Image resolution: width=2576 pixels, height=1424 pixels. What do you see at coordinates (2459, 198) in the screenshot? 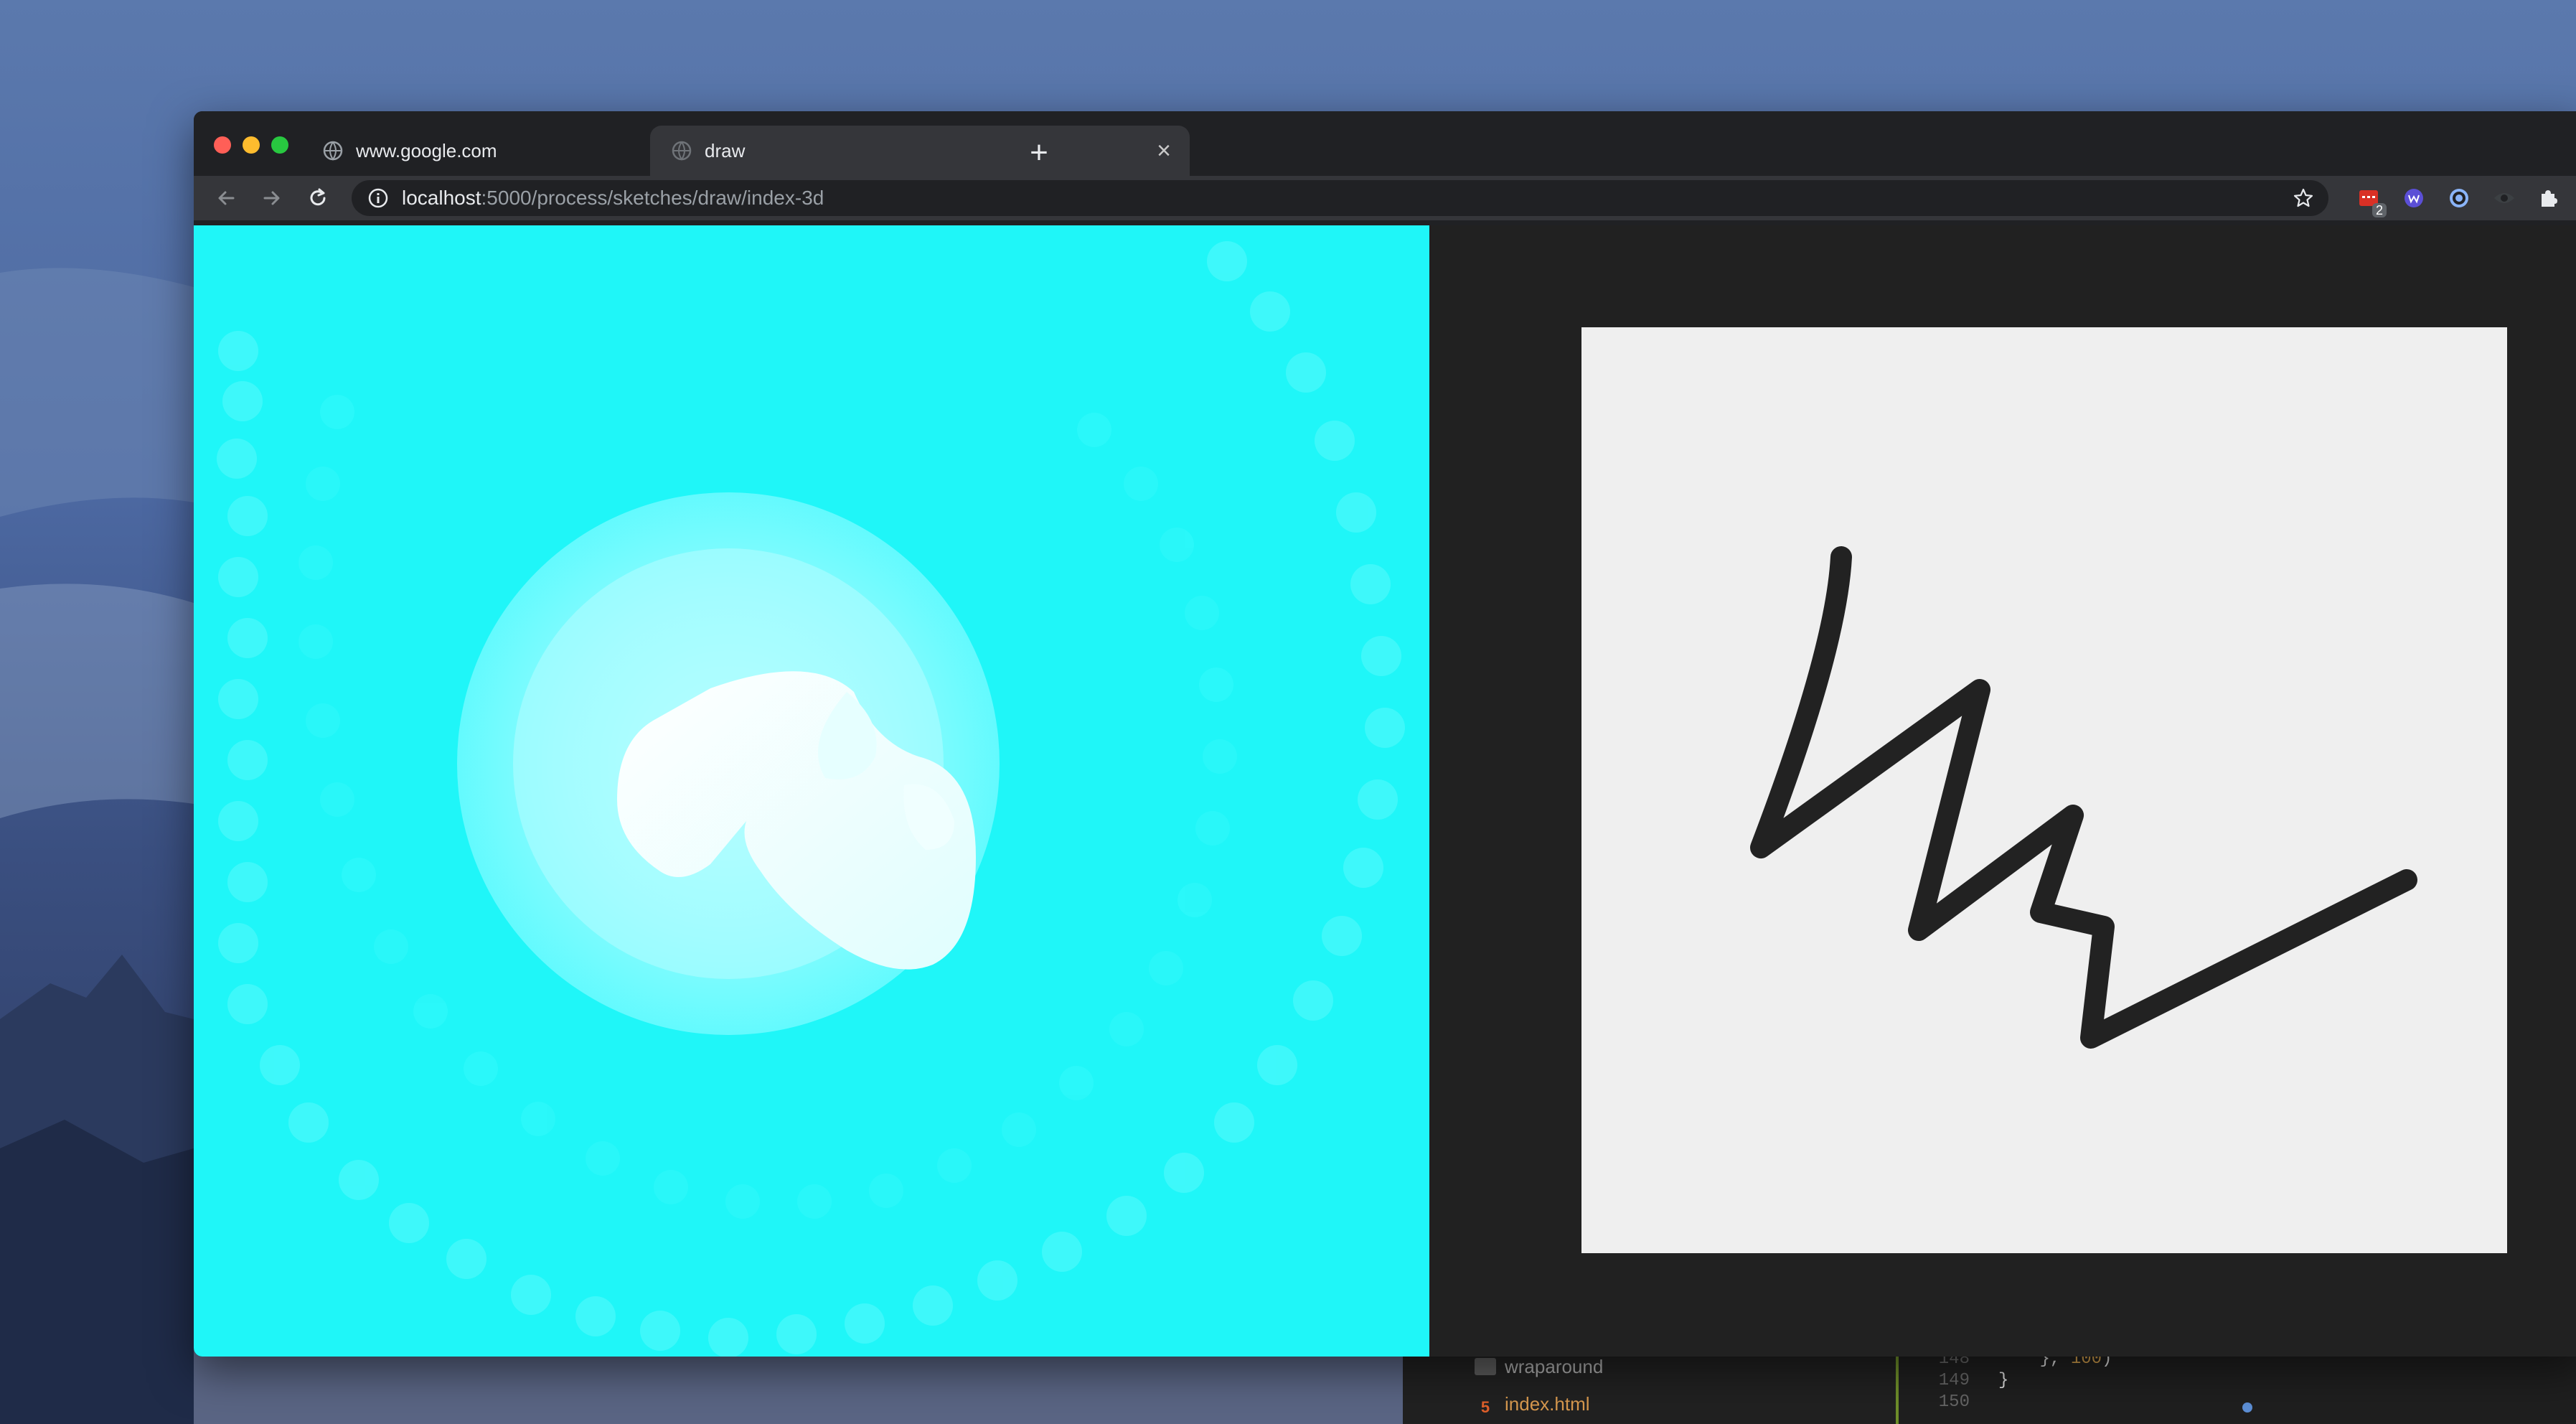
I see `ring-extension-icon` at bounding box center [2459, 198].